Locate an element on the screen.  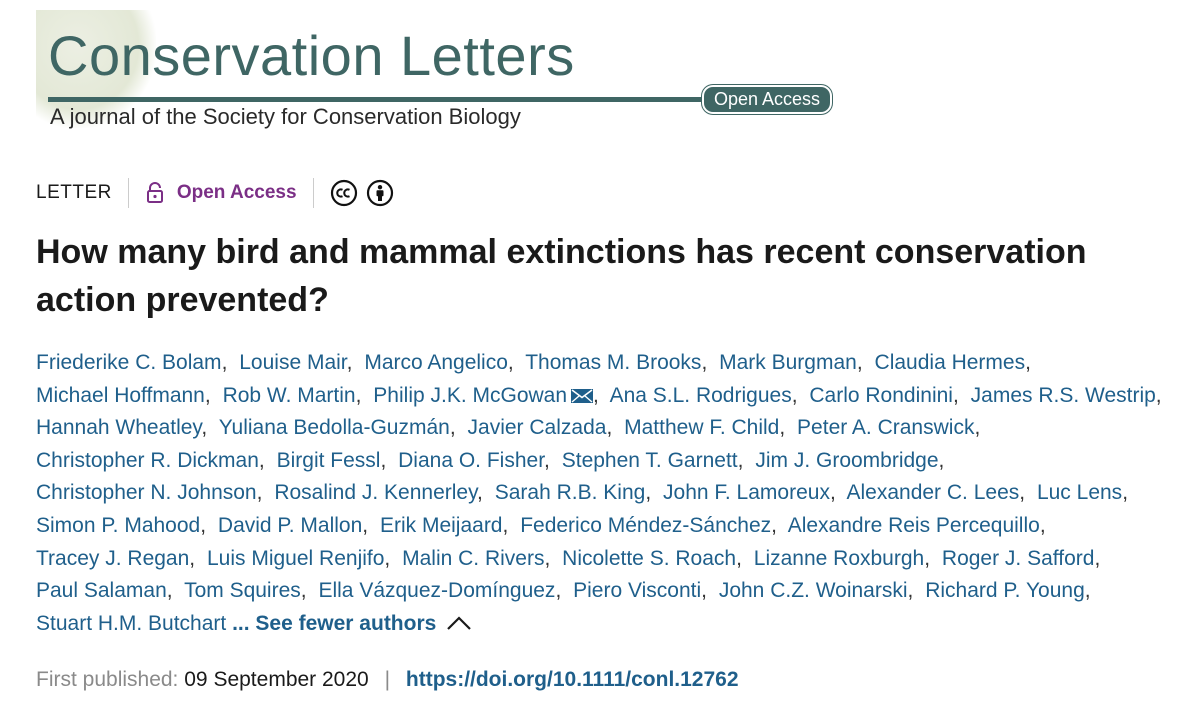
chevron-up-icon is located at coordinates (459, 623).